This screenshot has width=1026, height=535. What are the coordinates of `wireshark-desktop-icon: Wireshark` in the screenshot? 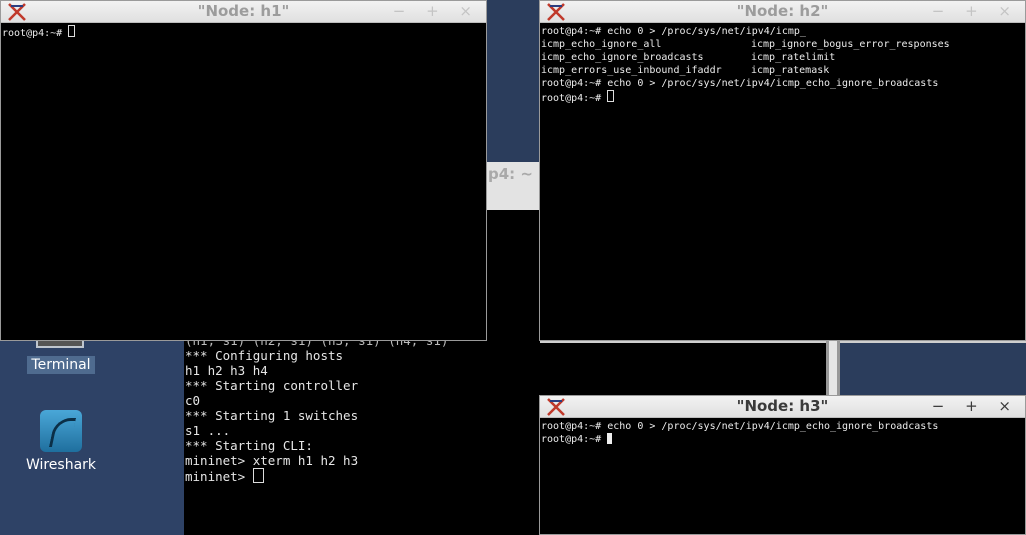 It's located at (61, 441).